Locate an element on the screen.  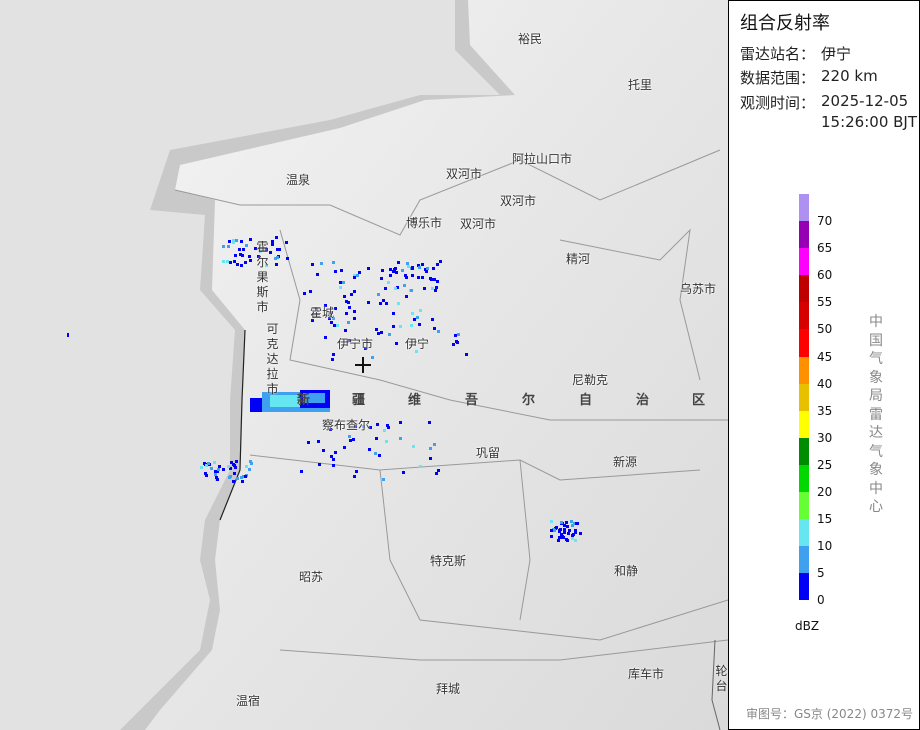
legend-tick: 0 is located at coordinates (821, 600).